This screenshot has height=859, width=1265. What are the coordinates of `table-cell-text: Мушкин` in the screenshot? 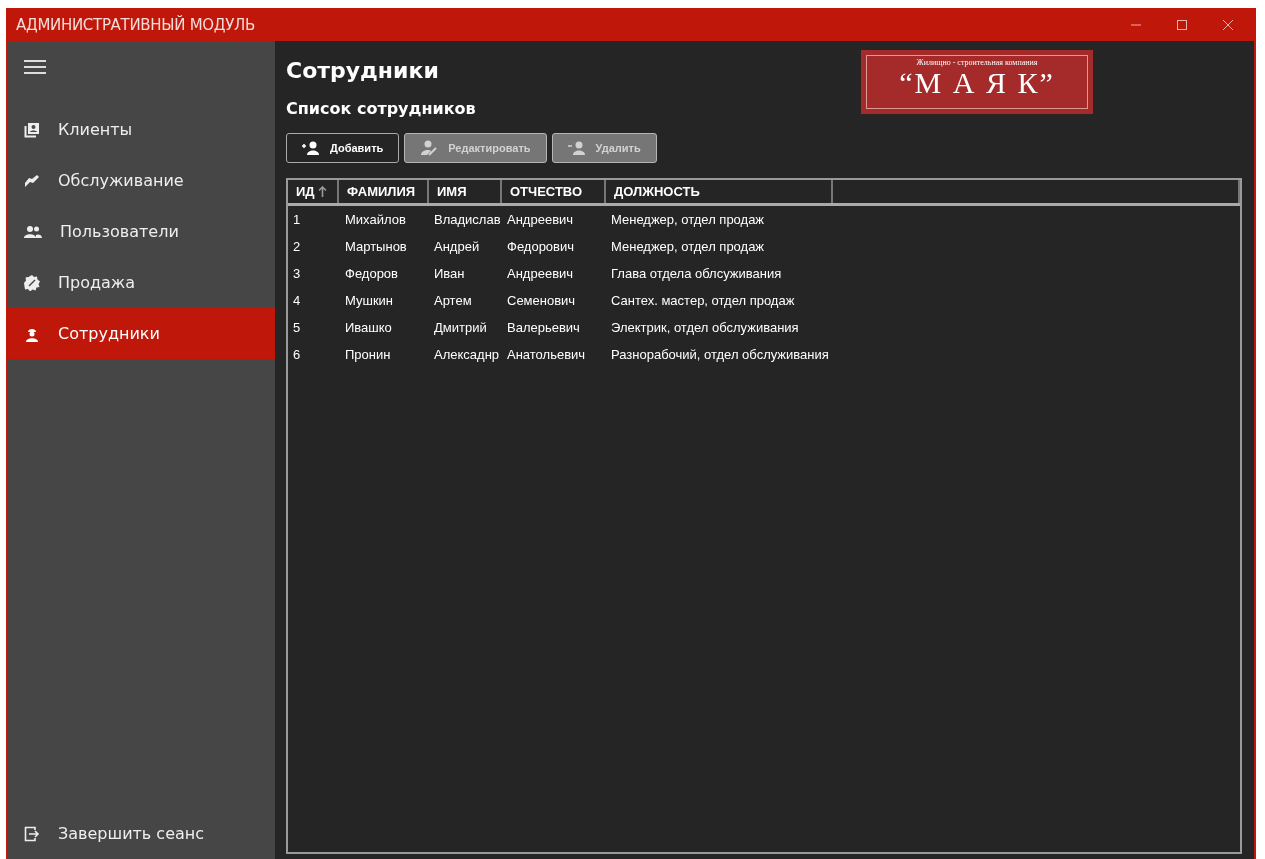 It's located at (369, 300).